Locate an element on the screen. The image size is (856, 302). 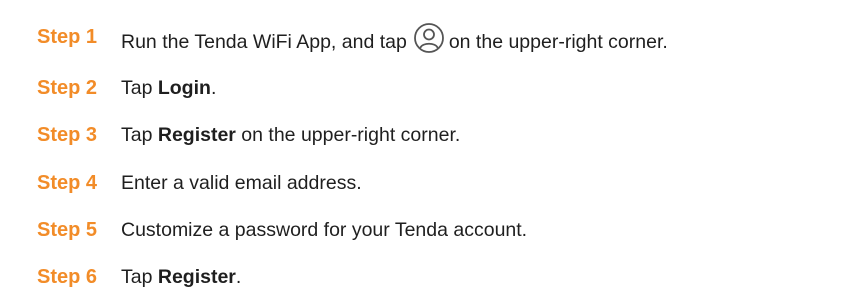
step-3-text-after: on the upper-right corner. is located at coordinates (348, 135).